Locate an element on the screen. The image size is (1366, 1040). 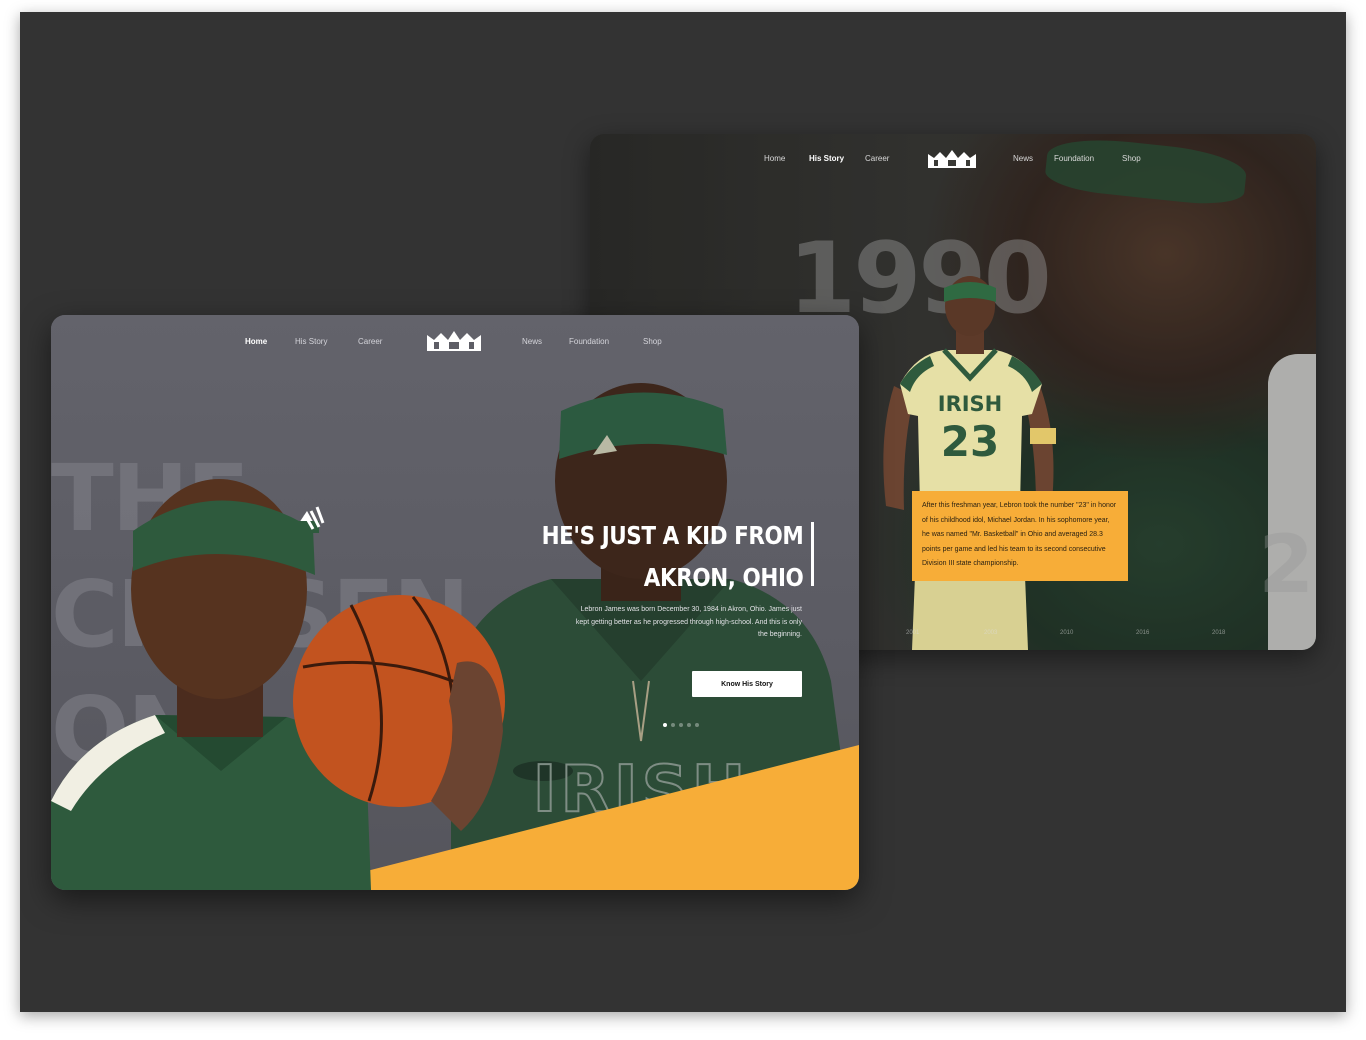
hero-heading-line-1: HE'S JUST A KID FROM is located at coordinates (672, 535).